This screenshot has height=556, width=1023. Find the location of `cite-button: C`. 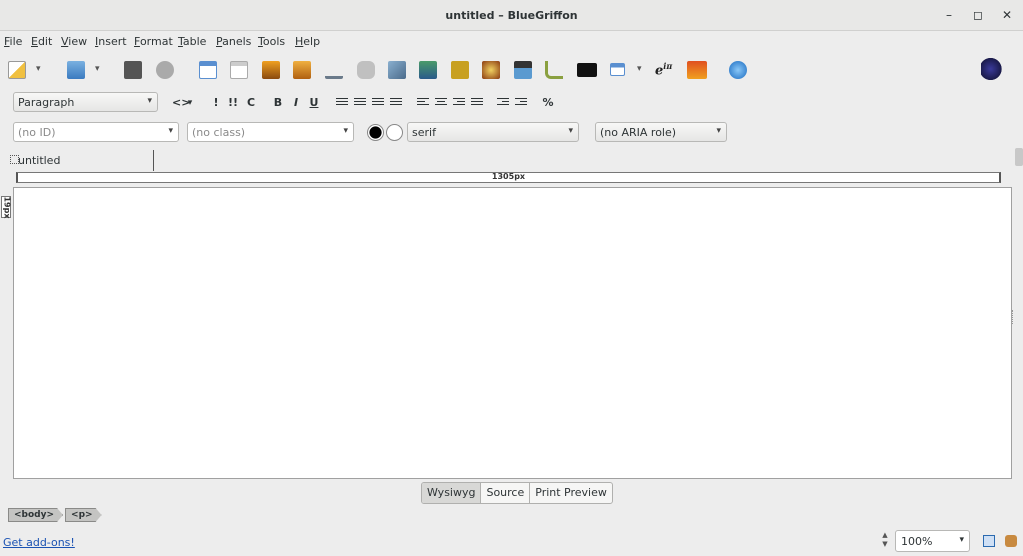

cite-button: C is located at coordinates (251, 103).